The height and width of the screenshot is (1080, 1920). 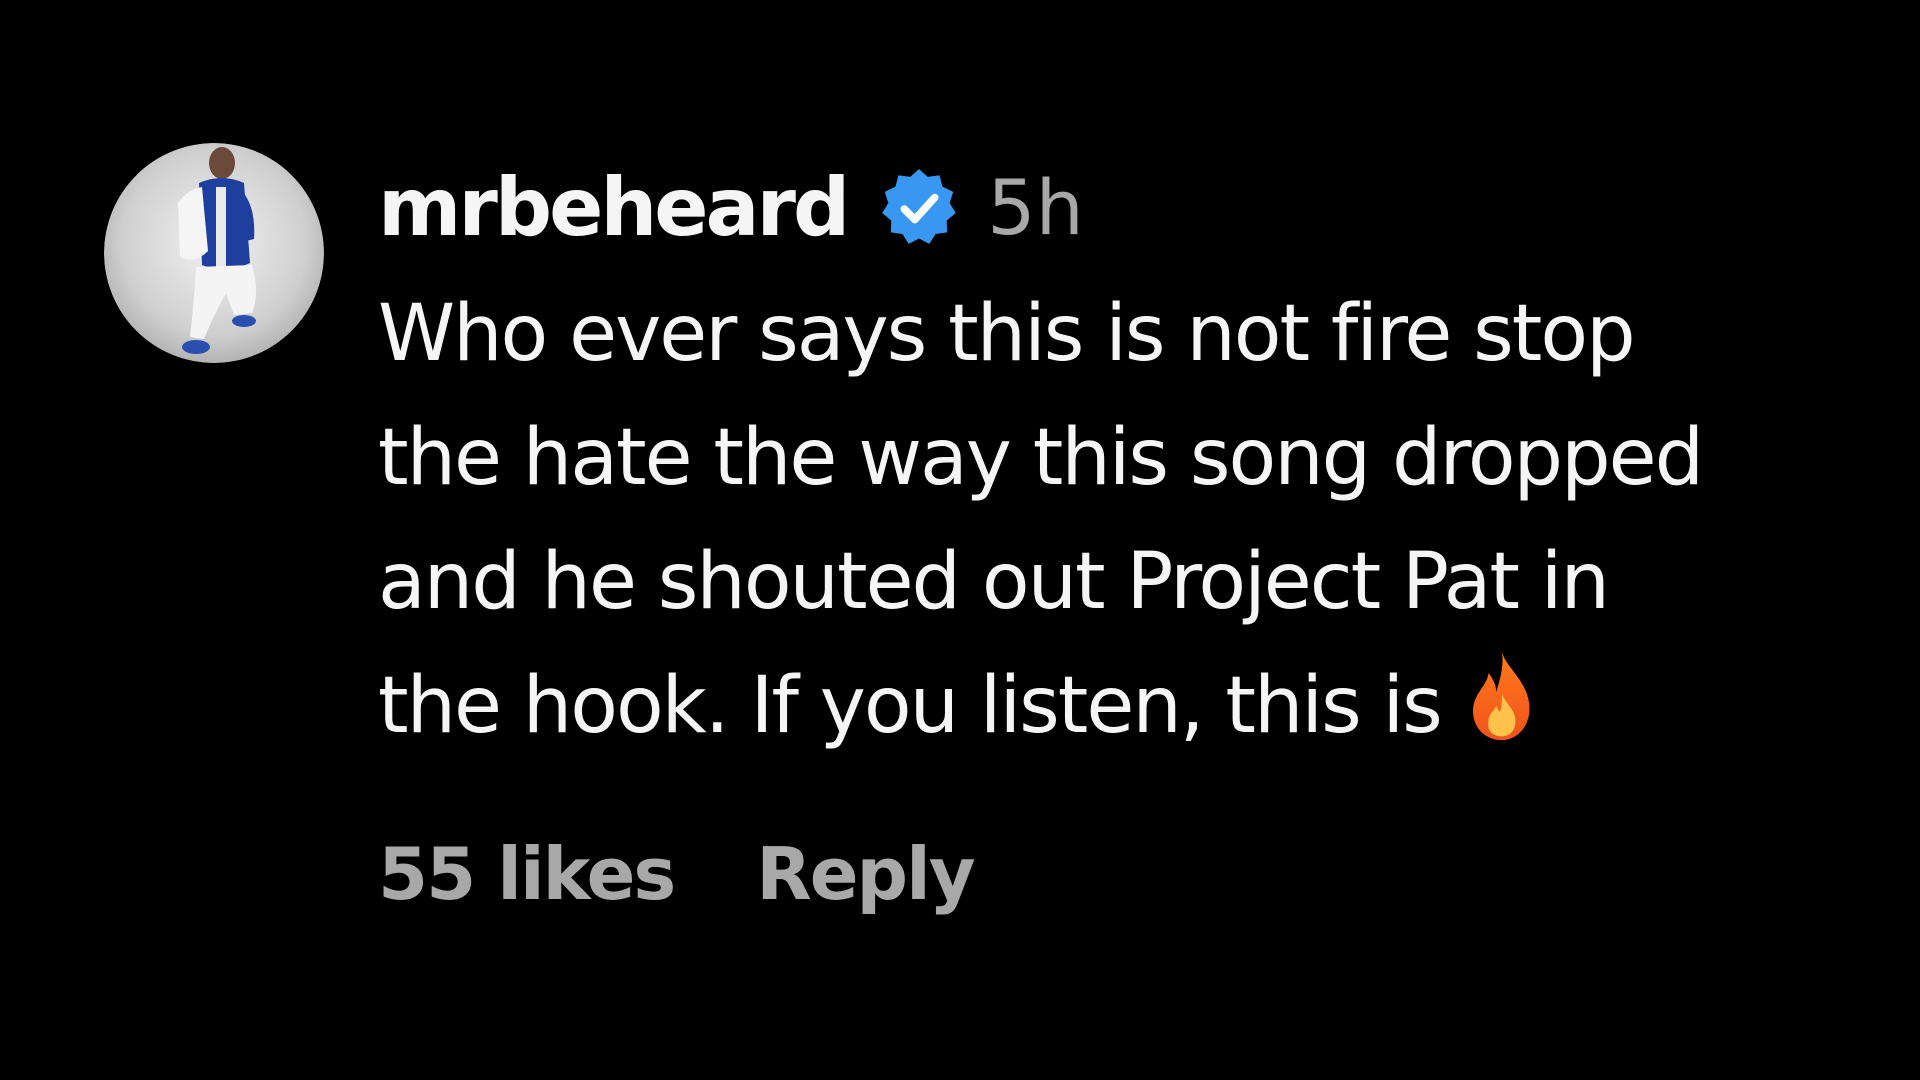 I want to click on comment-header: mrbeheard 5h, so click(x=731, y=208).